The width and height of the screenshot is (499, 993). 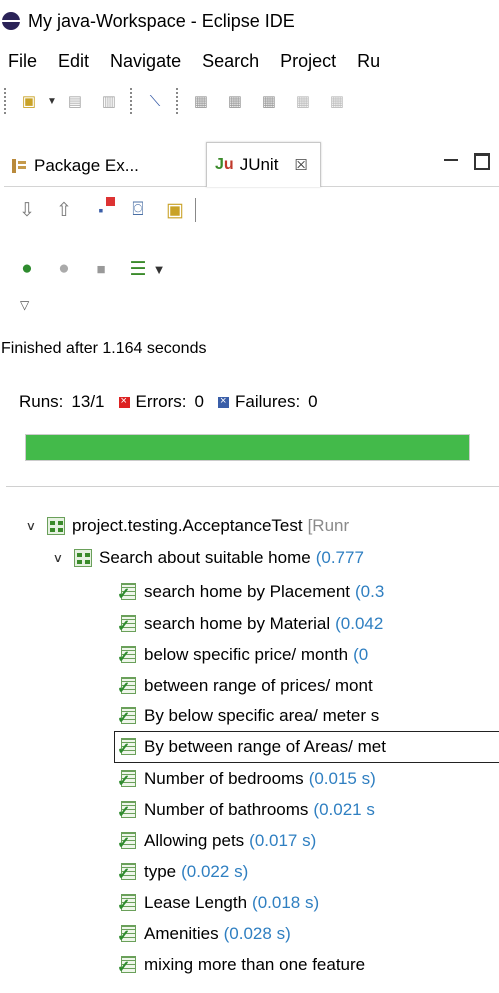 What do you see at coordinates (342, 778) in the screenshot?
I see `test-time: (0.015 s)` at bounding box center [342, 778].